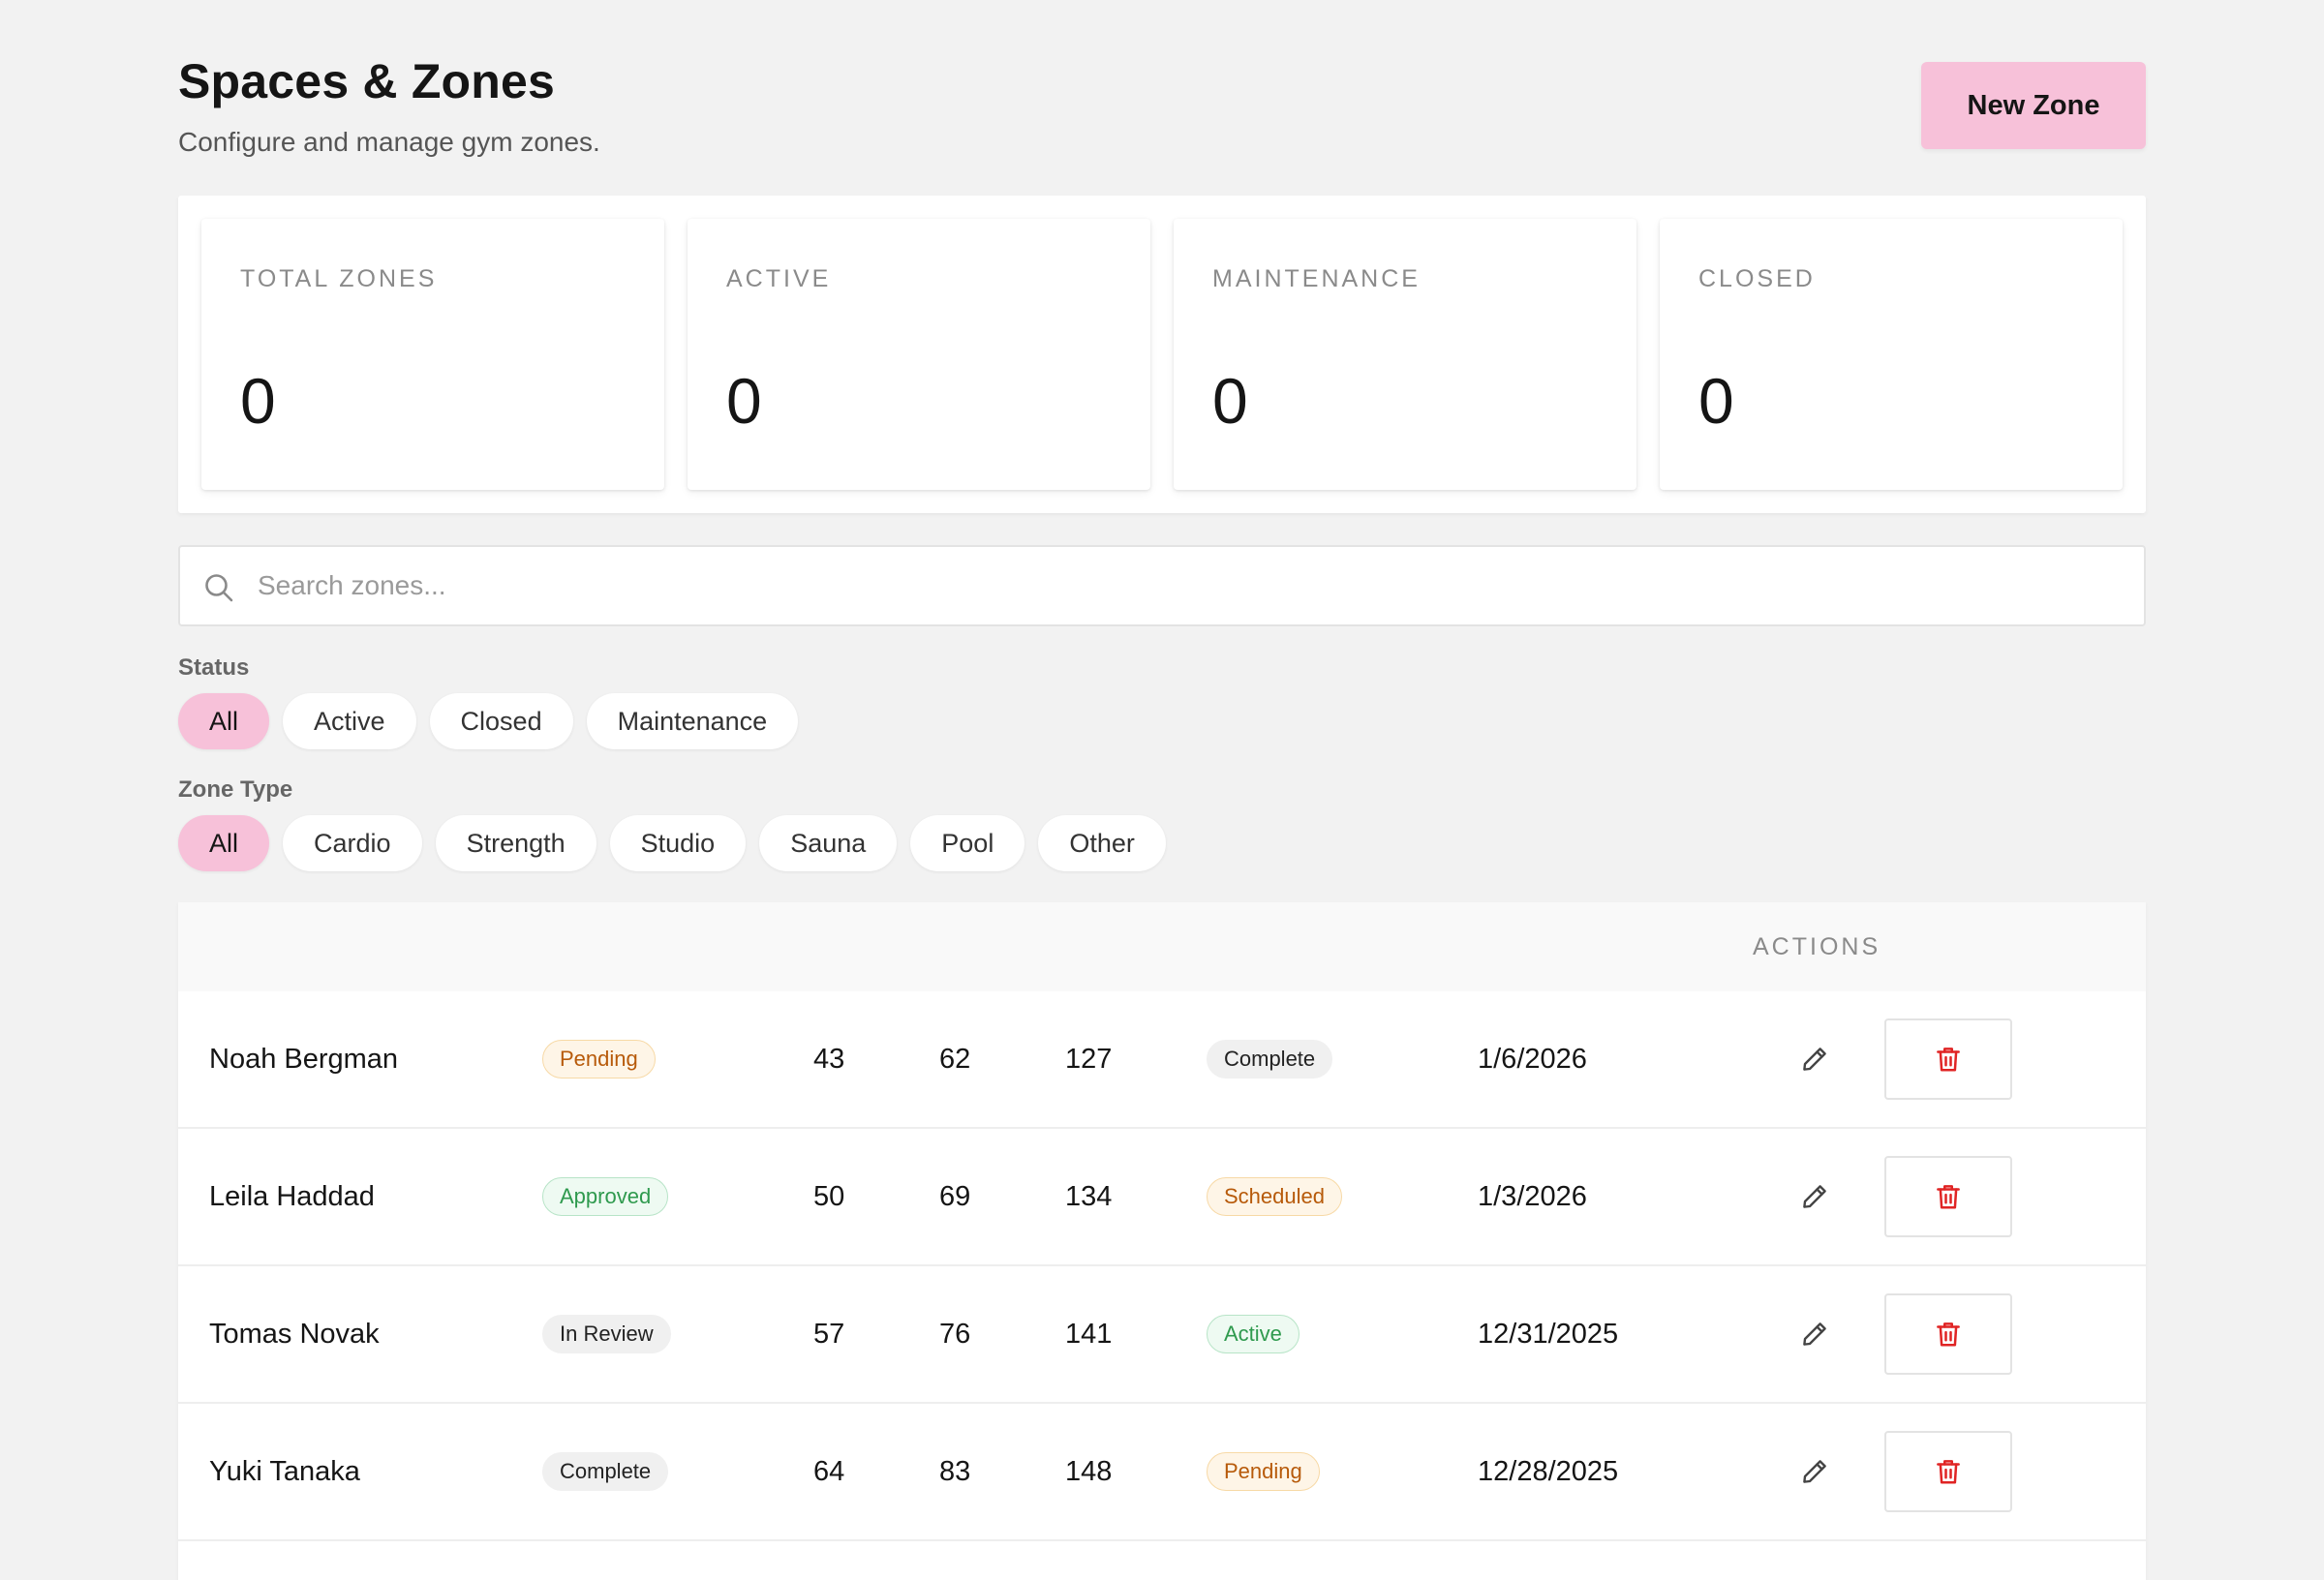 This screenshot has width=2324, height=1580. I want to click on search-icon, so click(218, 587).